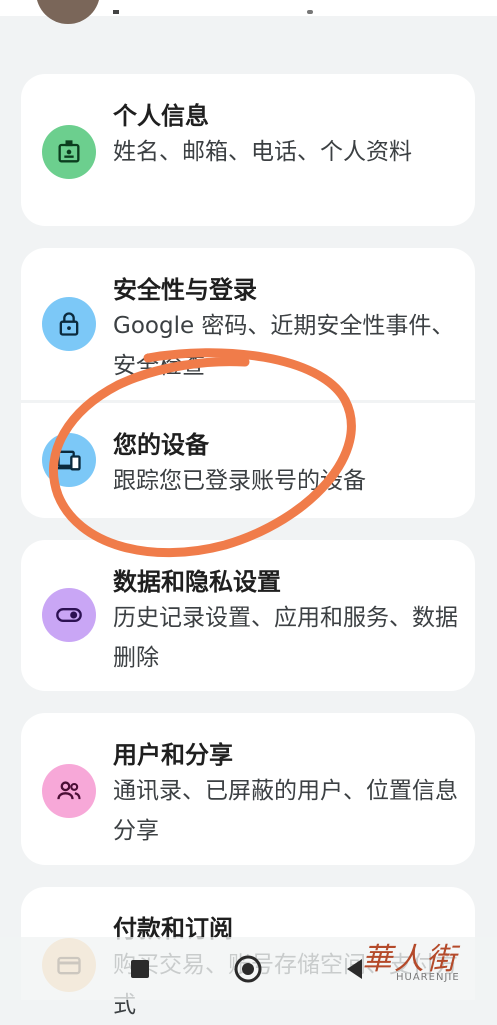  What do you see at coordinates (262, 152) in the screenshot?
I see `section-desc: 姓名、邮箱、电话、个人资料` at bounding box center [262, 152].